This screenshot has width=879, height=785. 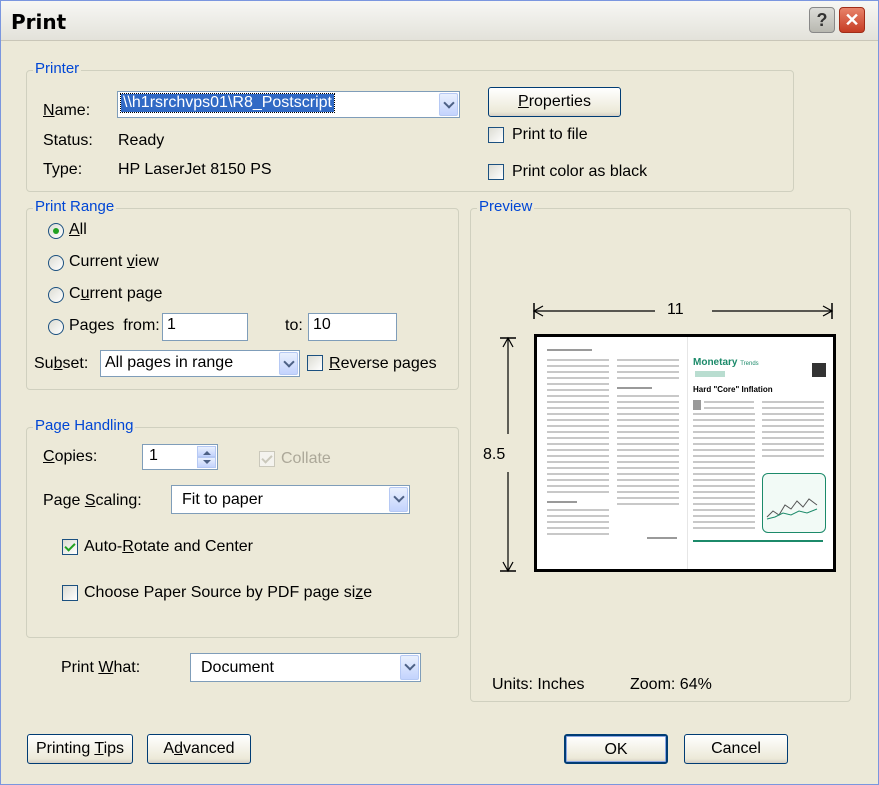 What do you see at coordinates (315, 363) in the screenshot?
I see `reverse-pages-checkbox` at bounding box center [315, 363].